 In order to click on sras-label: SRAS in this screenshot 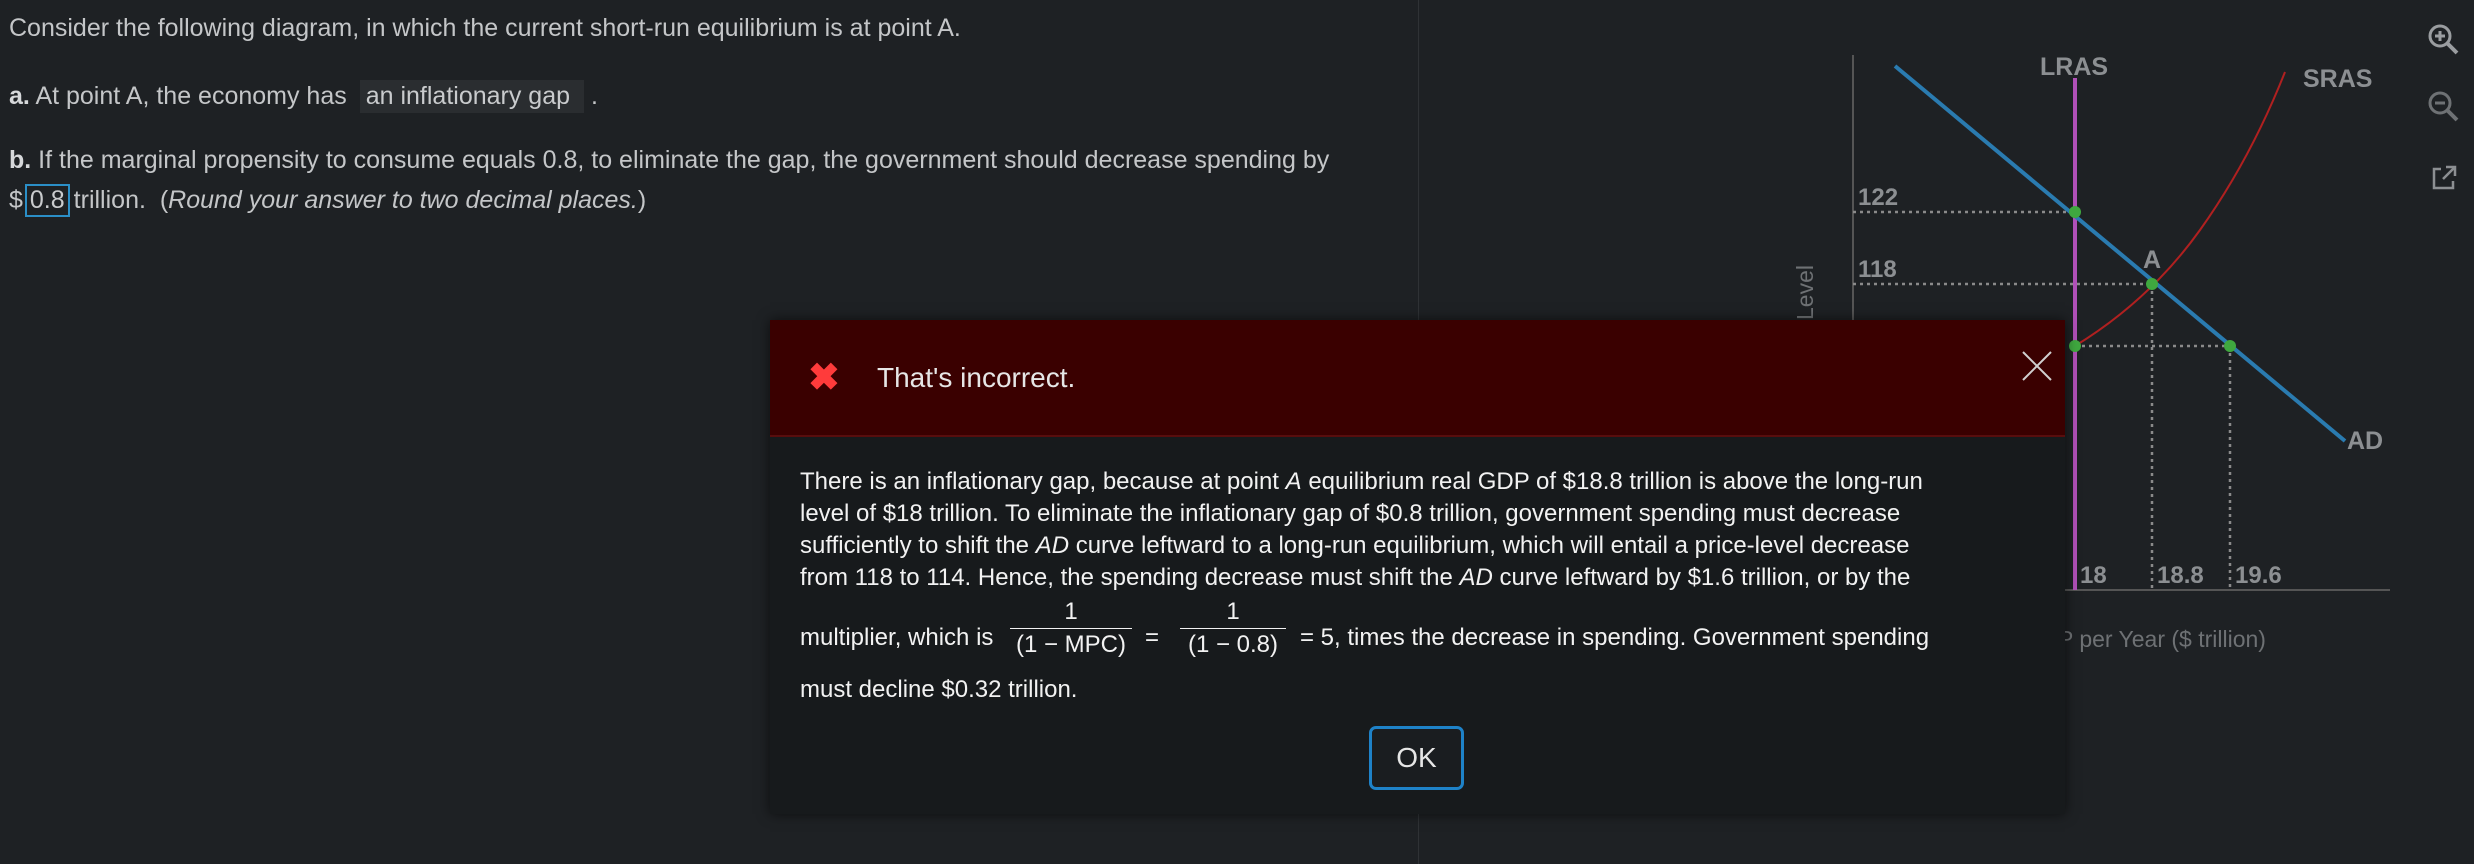, I will do `click(2337, 79)`.